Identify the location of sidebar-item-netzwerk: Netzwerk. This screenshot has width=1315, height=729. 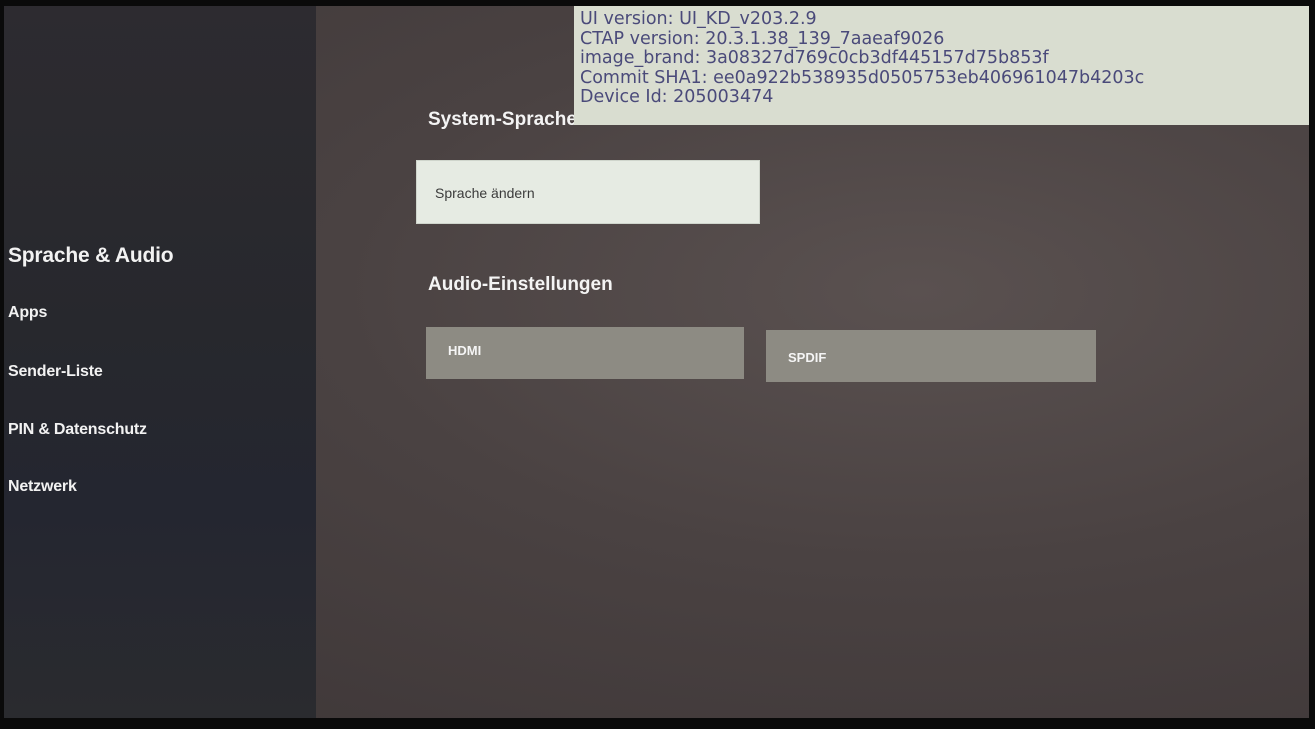
(42, 487).